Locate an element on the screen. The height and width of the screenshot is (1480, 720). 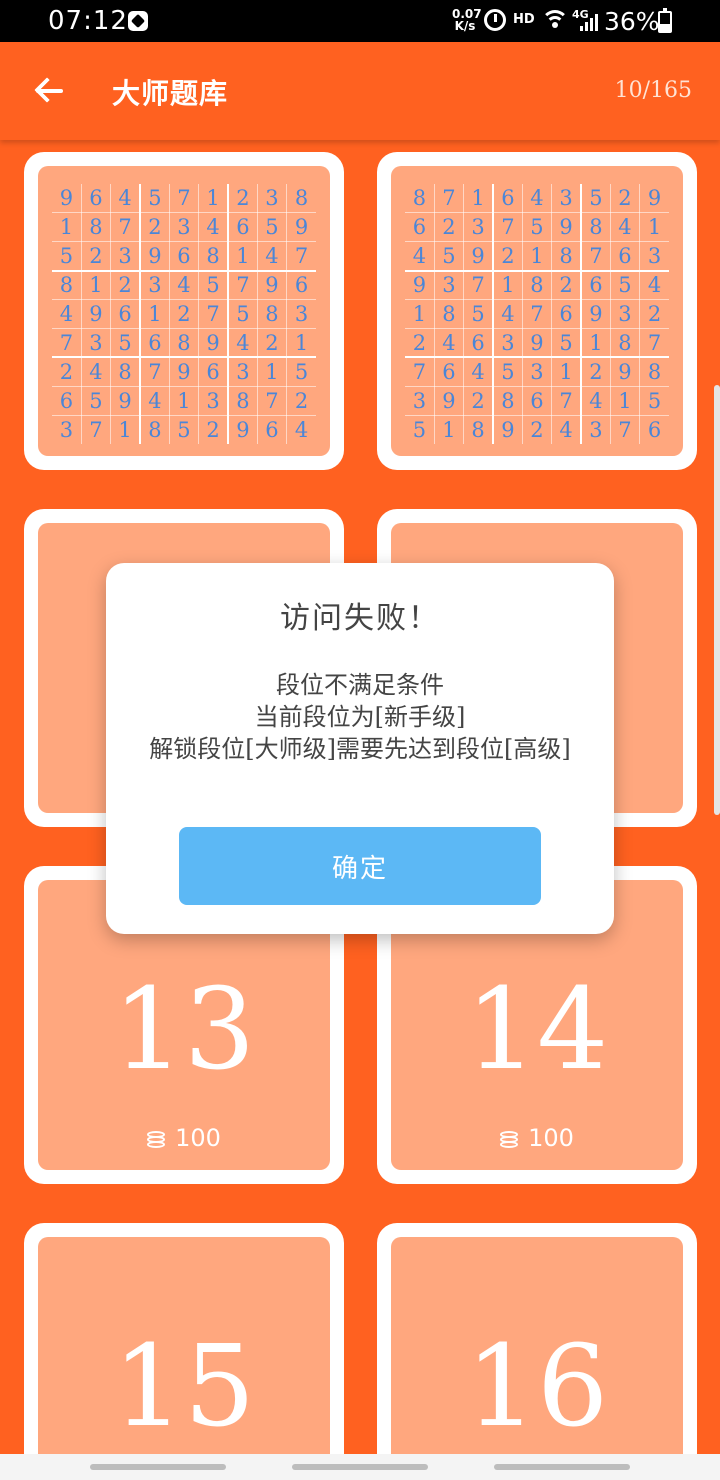
dialog-line-2: 当前段位为[新手级] is located at coordinates (360, 717).